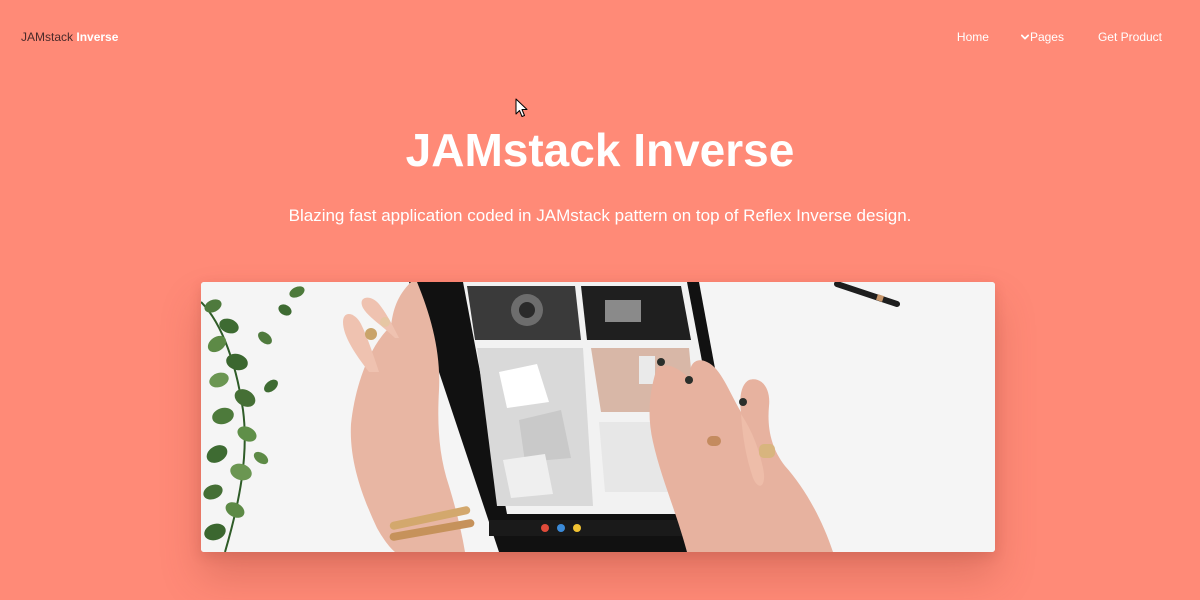  I want to click on main-nav: Home Pages Get Product, so click(1059, 37).